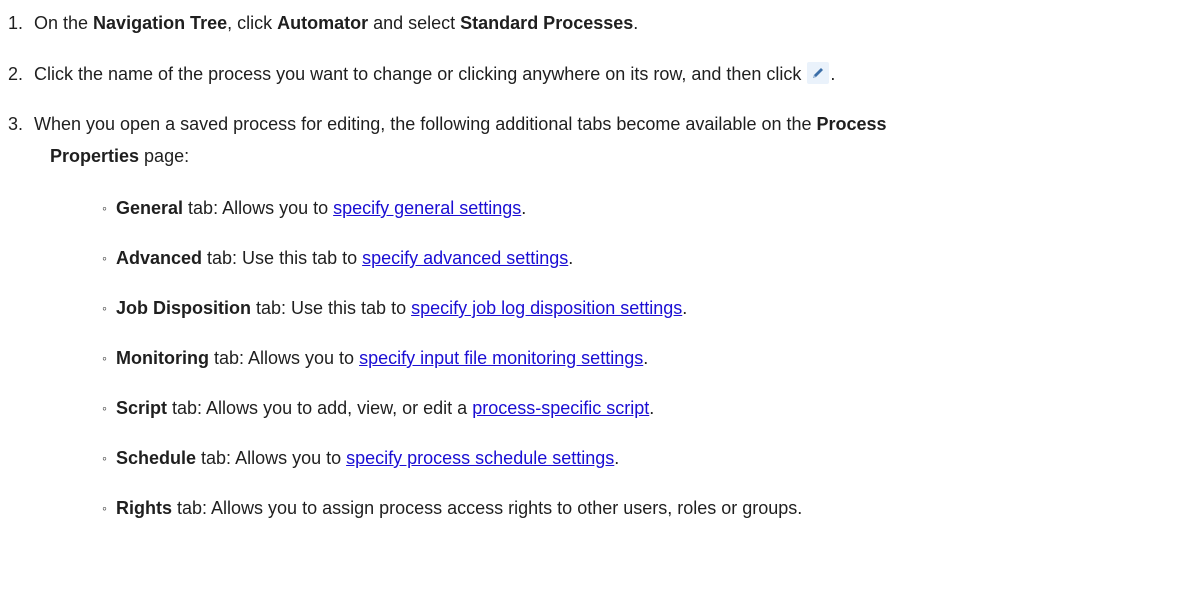 Image resolution: width=1188 pixels, height=612 pixels. What do you see at coordinates (64, 23) in the screenshot?
I see `text-run: On the` at bounding box center [64, 23].